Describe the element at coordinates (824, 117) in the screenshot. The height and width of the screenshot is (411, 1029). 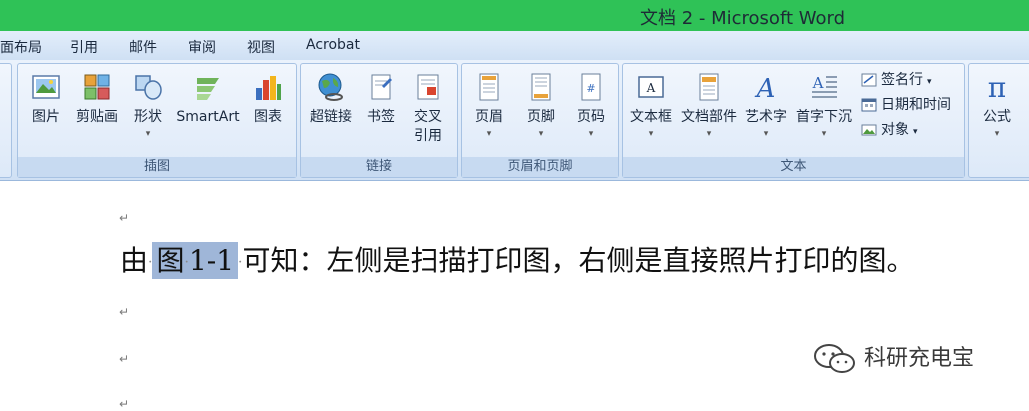
I see `drop-cap-label: 首字下沉` at that location.